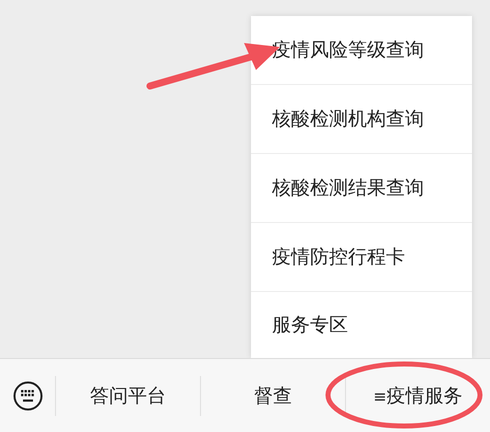 The height and width of the screenshot is (432, 490). What do you see at coordinates (361, 325) in the screenshot?
I see `menu-item: 服务专区` at bounding box center [361, 325].